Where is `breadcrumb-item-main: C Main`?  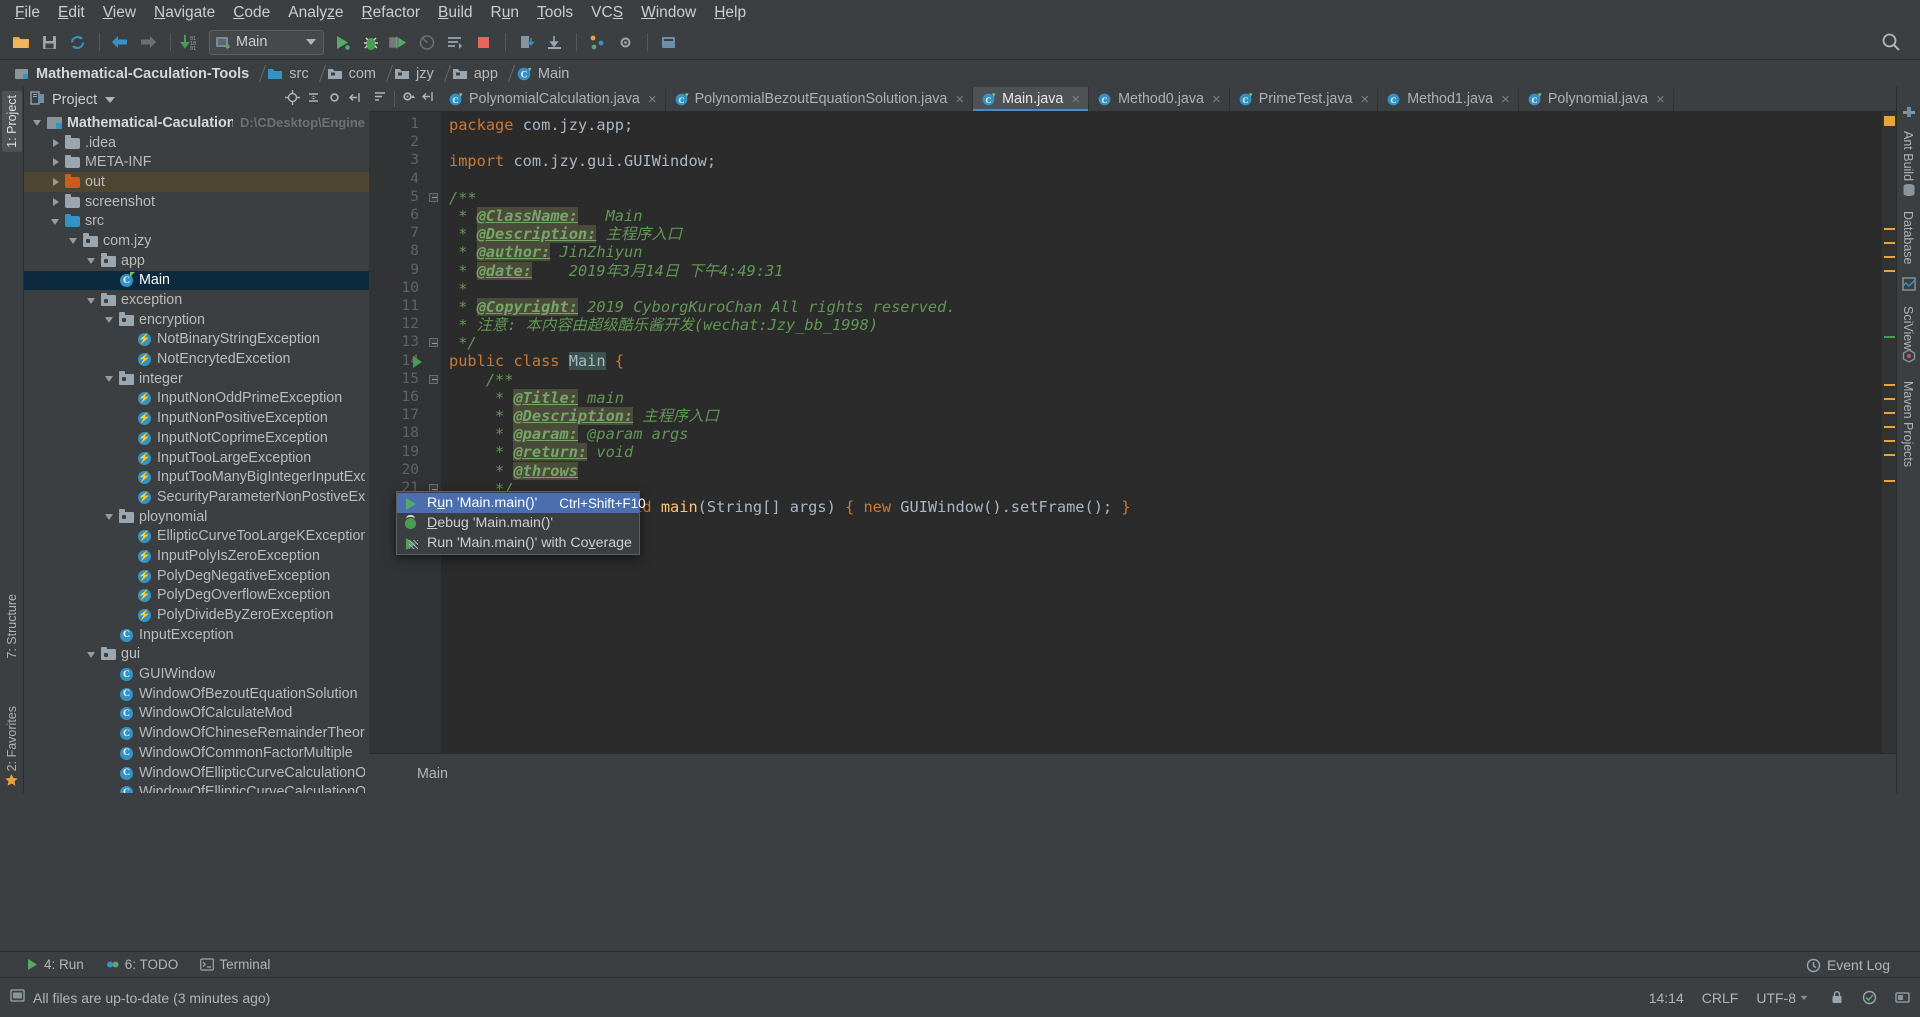
breadcrumb-item-main: C Main is located at coordinates (542, 74).